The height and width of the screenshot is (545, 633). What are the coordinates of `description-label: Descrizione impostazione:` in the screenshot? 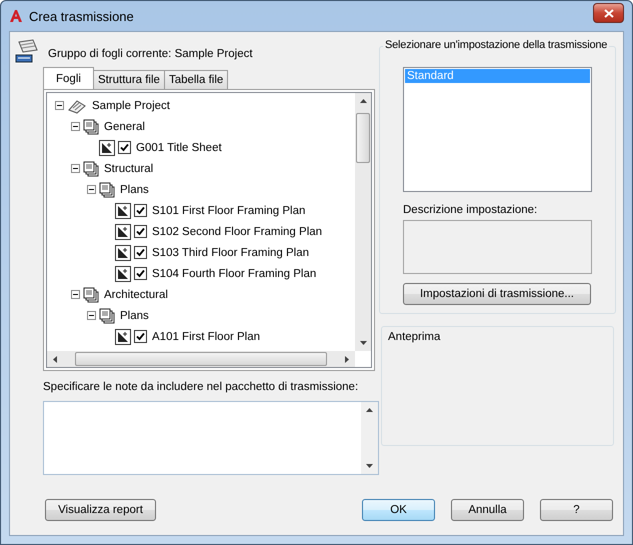 It's located at (470, 210).